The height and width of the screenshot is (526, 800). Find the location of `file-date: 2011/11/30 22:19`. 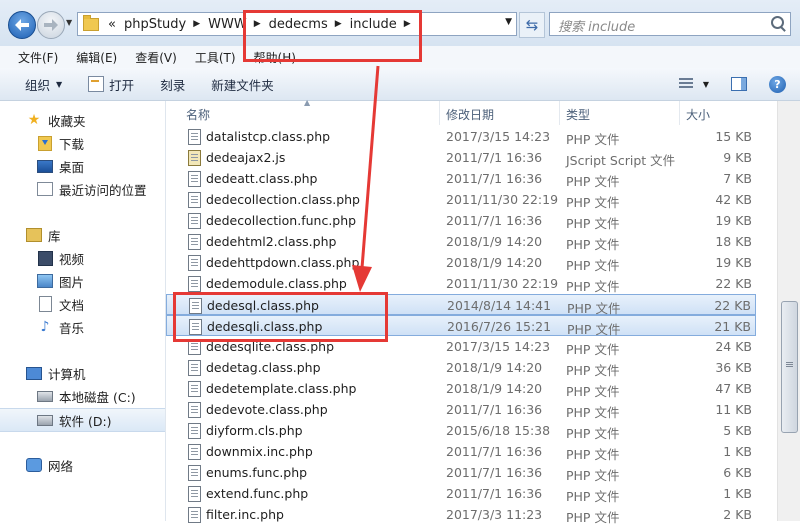

file-date: 2011/11/30 22:19 is located at coordinates (502, 283).